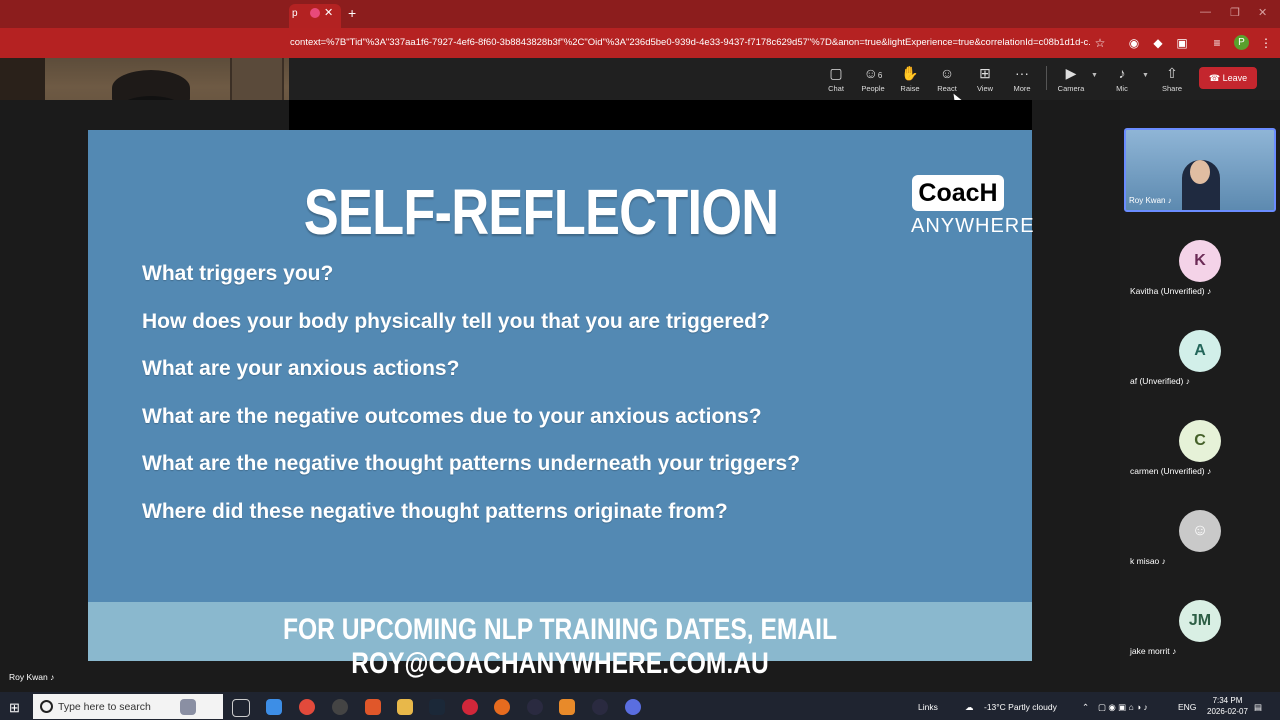 This screenshot has height=720, width=1280. I want to click on taskbar-clock: 7:34 PM 2026-02-07, so click(1227, 706).